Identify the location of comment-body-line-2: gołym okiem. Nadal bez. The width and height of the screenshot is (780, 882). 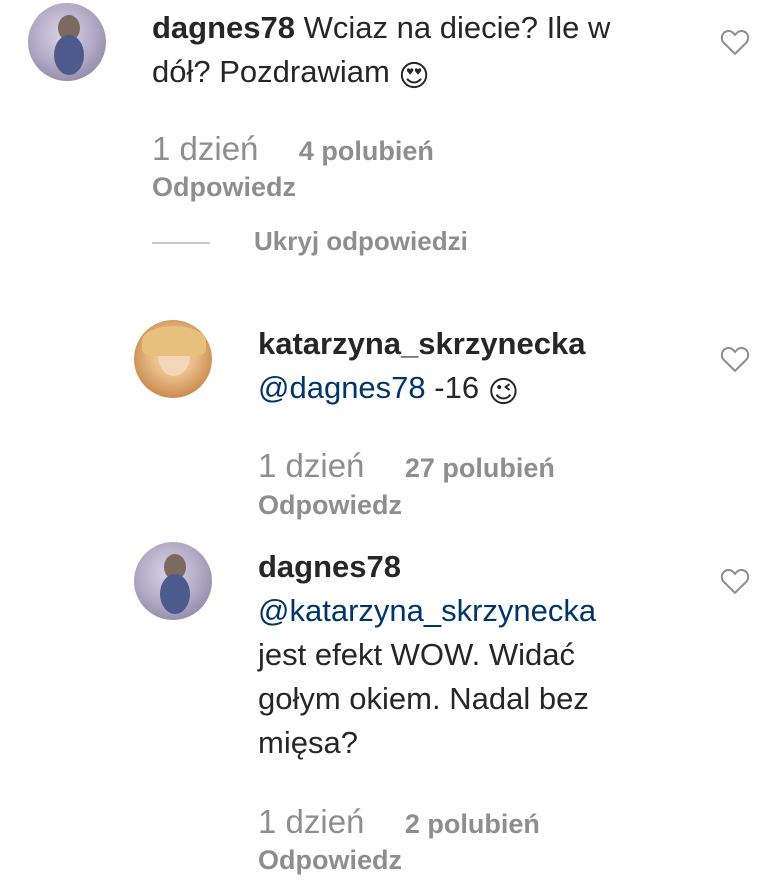
(423, 698).